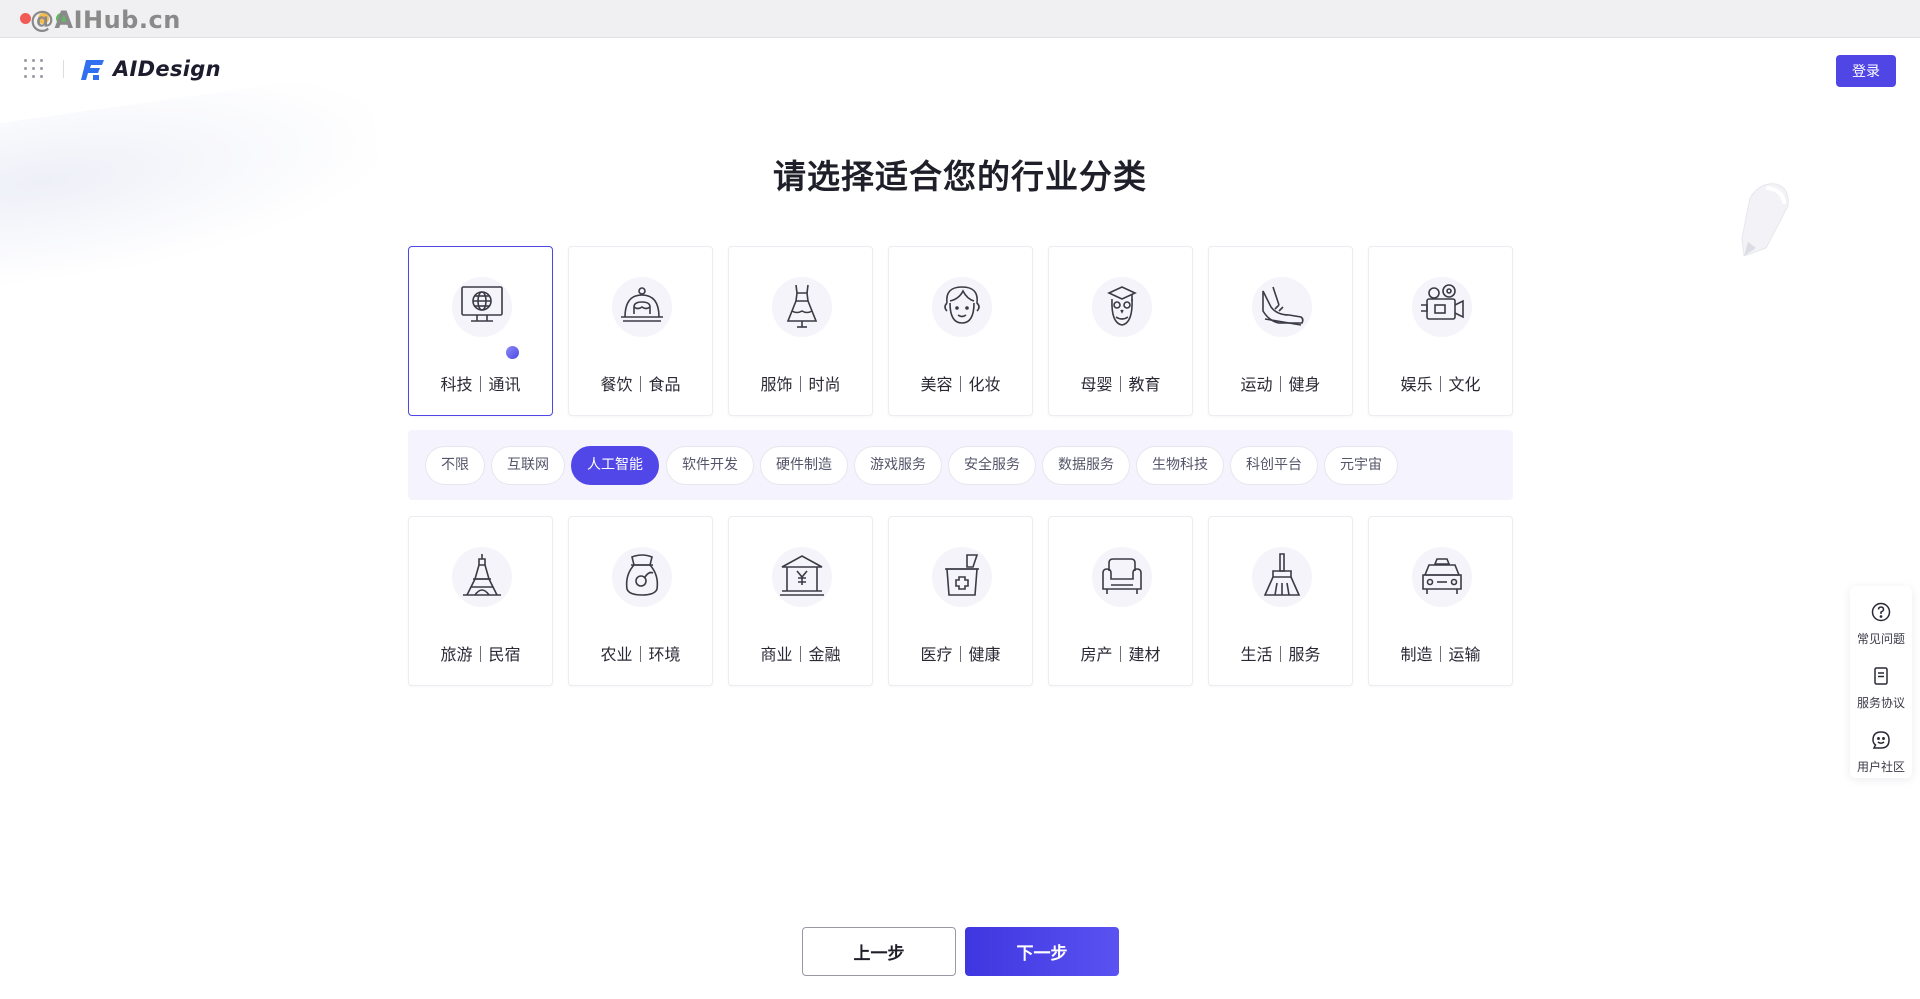  Describe the element at coordinates (480, 654) in the screenshot. I see `category-label: 旅游｜民宿` at that location.